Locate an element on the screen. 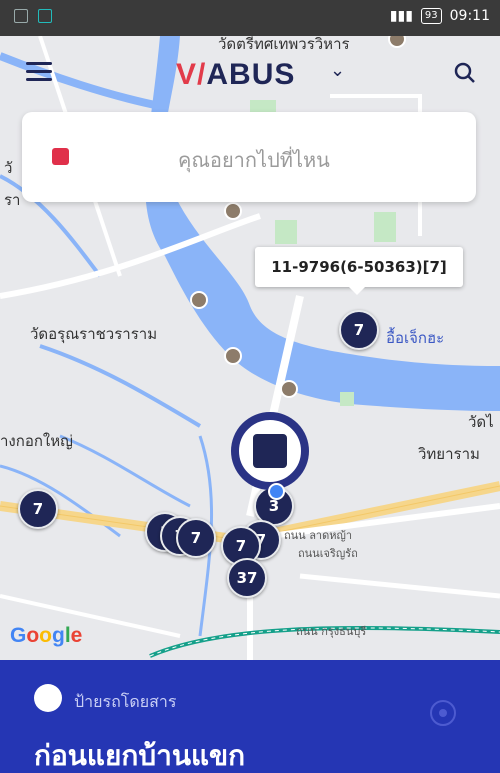  stop-info-sheet: ป้ายรถโดยสาร ก่อนแยกบ้านแขก is located at coordinates (250, 716).